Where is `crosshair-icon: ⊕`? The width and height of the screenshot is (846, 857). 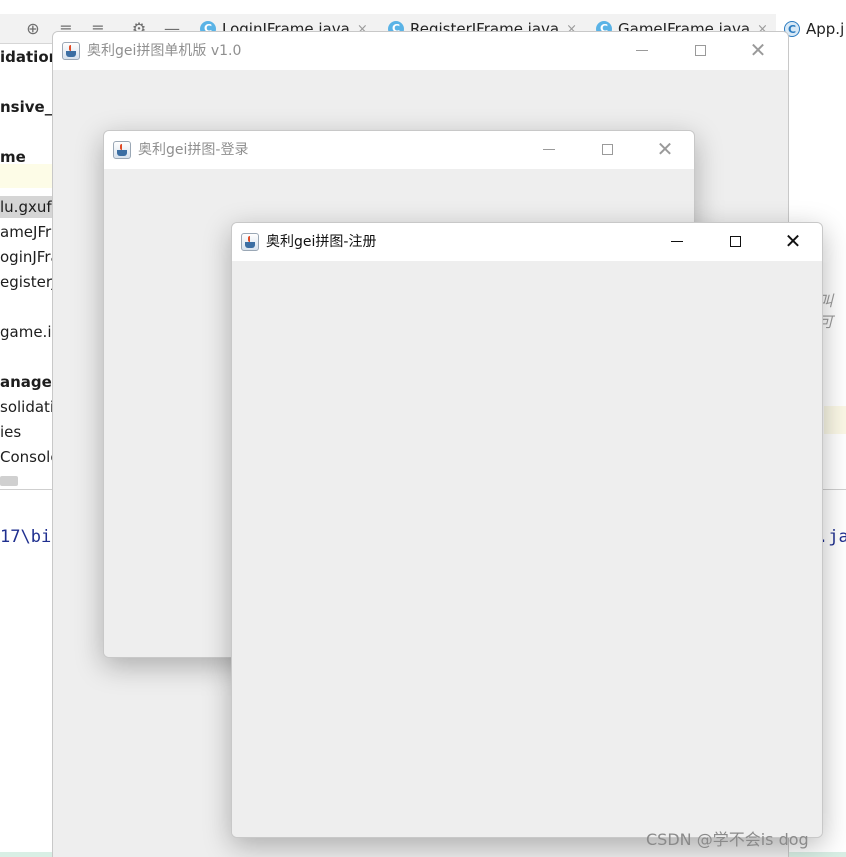 crosshair-icon: ⊕ is located at coordinates (33, 29).